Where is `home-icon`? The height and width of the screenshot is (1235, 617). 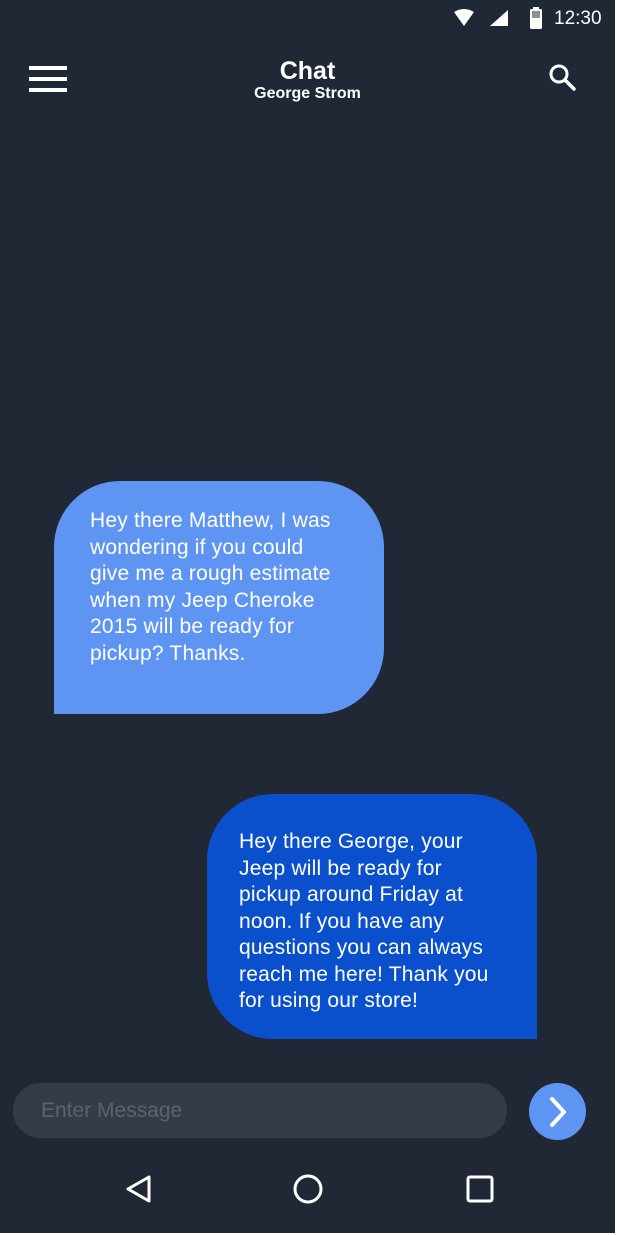
home-icon is located at coordinates (308, 1189).